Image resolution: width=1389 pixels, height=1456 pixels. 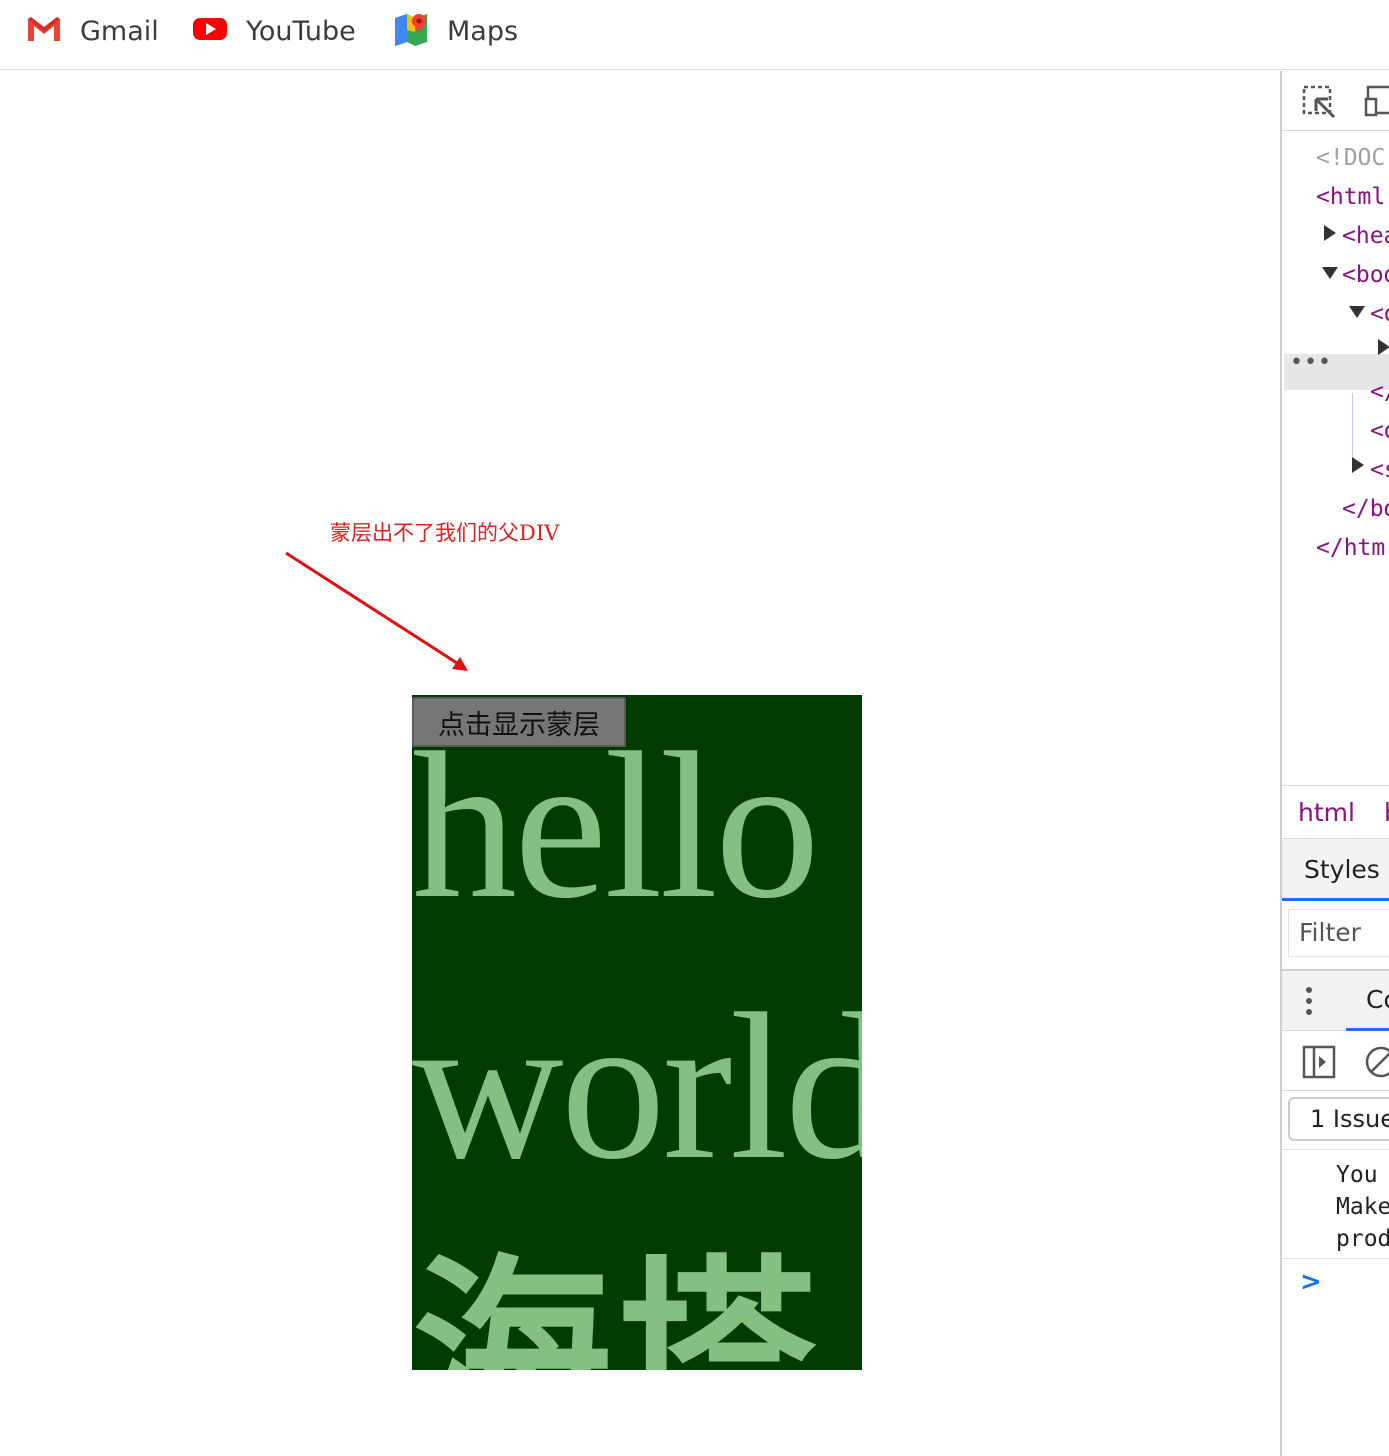 I want to click on dom-node: <s, so click(x=1379, y=470).